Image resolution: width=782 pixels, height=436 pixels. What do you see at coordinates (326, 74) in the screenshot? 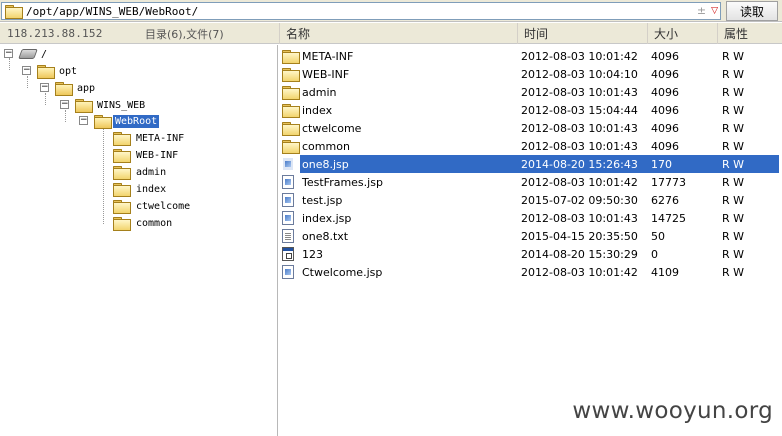
I see `file-name: WEB-INF` at bounding box center [326, 74].